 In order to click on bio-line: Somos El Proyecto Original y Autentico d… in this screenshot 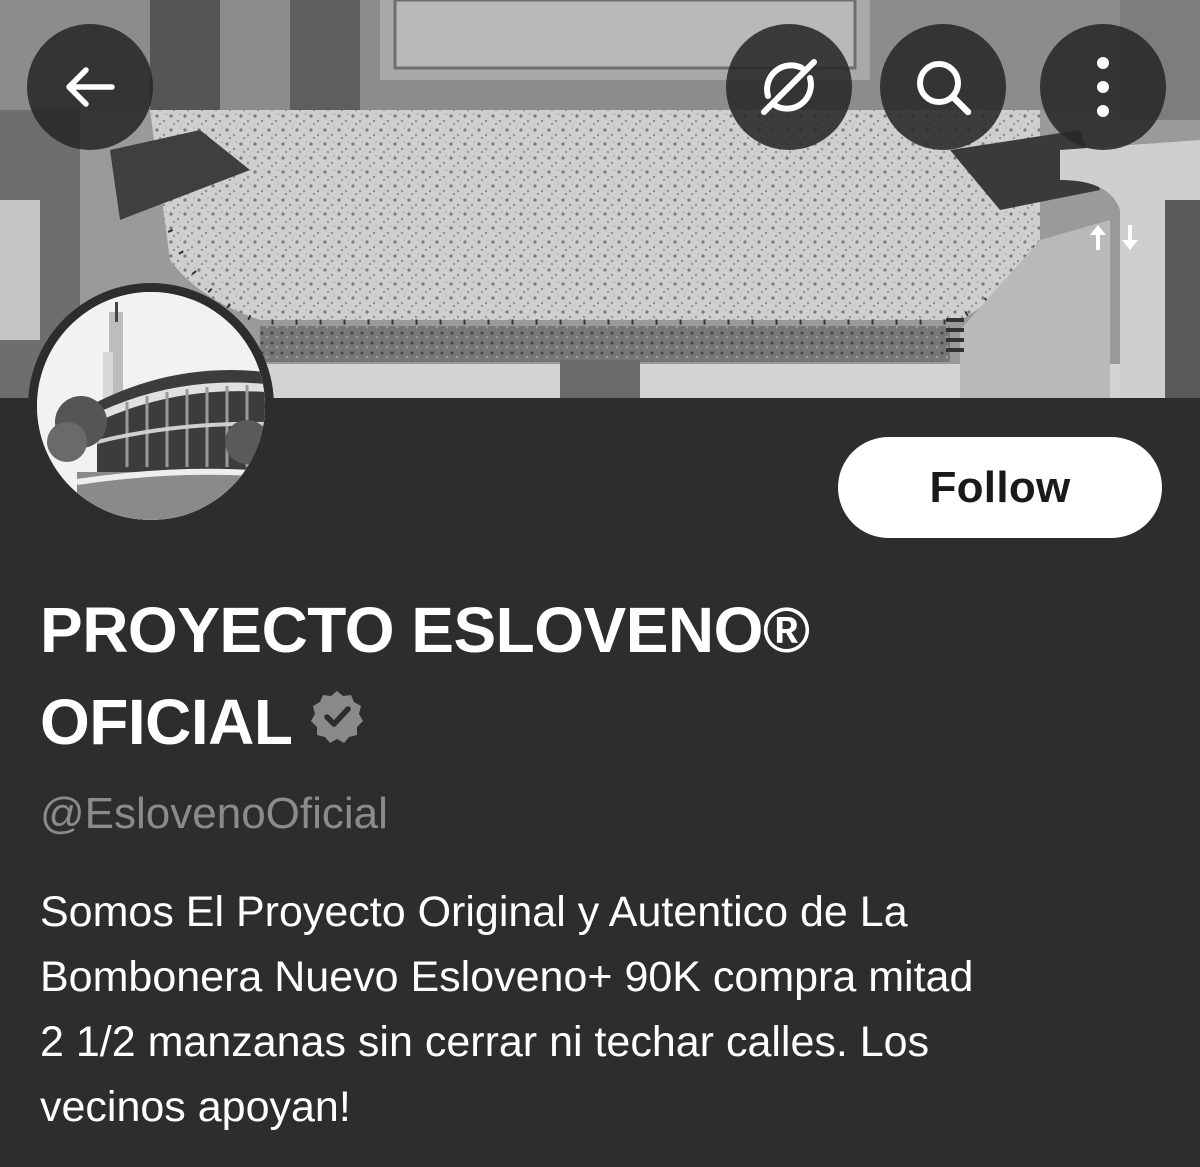, I will do `click(474, 912)`.